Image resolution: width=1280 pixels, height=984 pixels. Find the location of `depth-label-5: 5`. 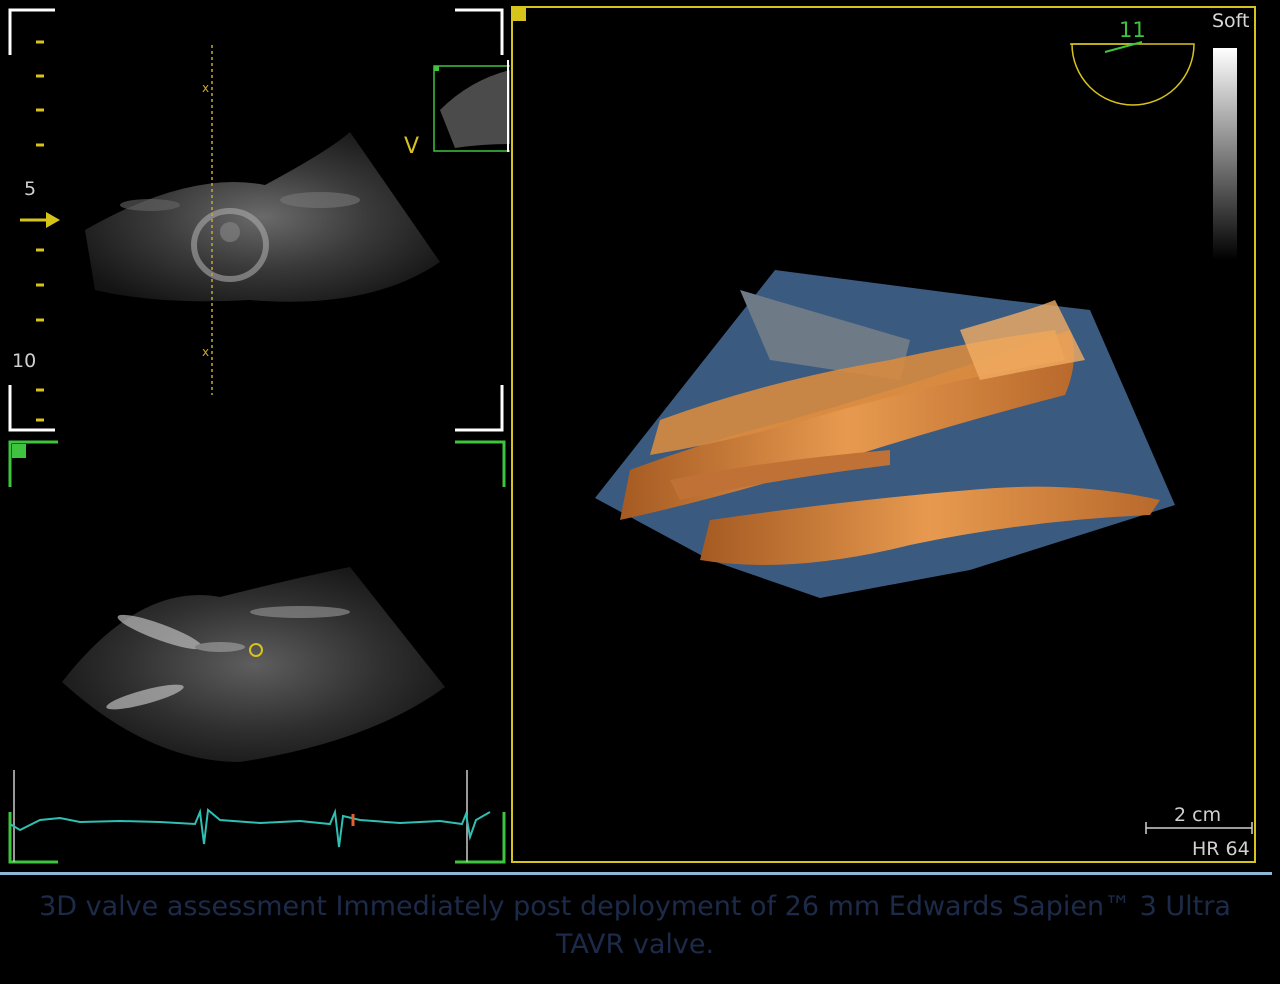

depth-label-5: 5 is located at coordinates (30, 189).